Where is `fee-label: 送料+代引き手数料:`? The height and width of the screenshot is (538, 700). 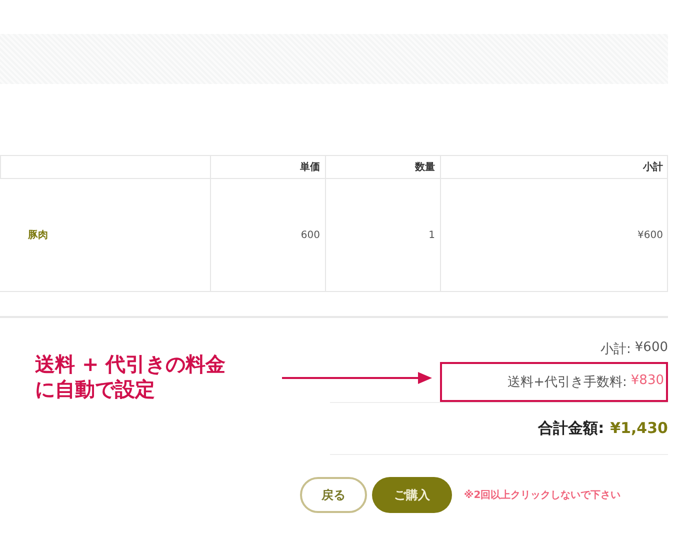
fee-label: 送料+代引き手数料: is located at coordinates (567, 382).